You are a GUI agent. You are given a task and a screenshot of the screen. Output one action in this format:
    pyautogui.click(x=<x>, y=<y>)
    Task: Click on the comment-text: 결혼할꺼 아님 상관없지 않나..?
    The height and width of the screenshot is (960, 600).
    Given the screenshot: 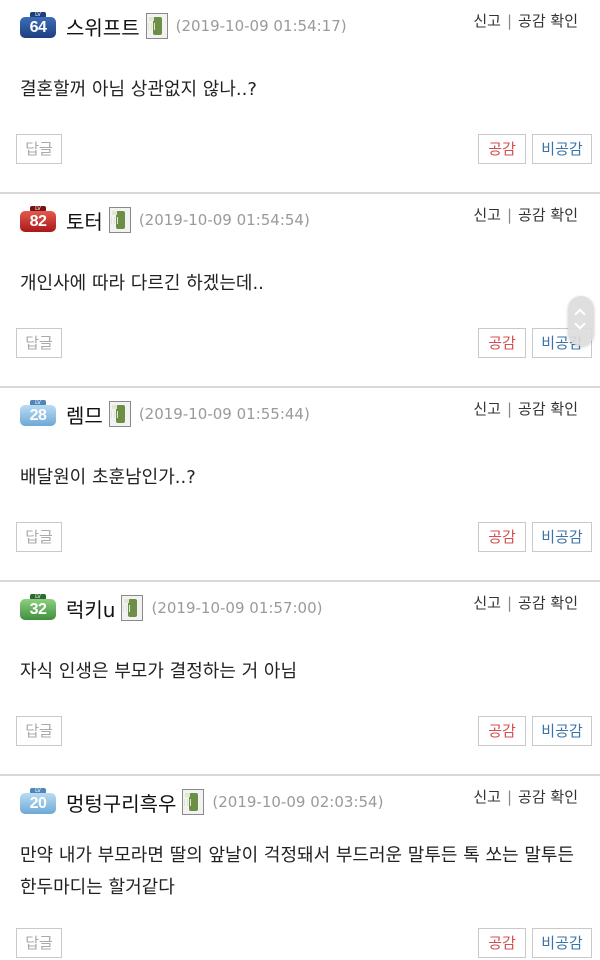 What is the action you would take?
    pyautogui.click(x=138, y=89)
    